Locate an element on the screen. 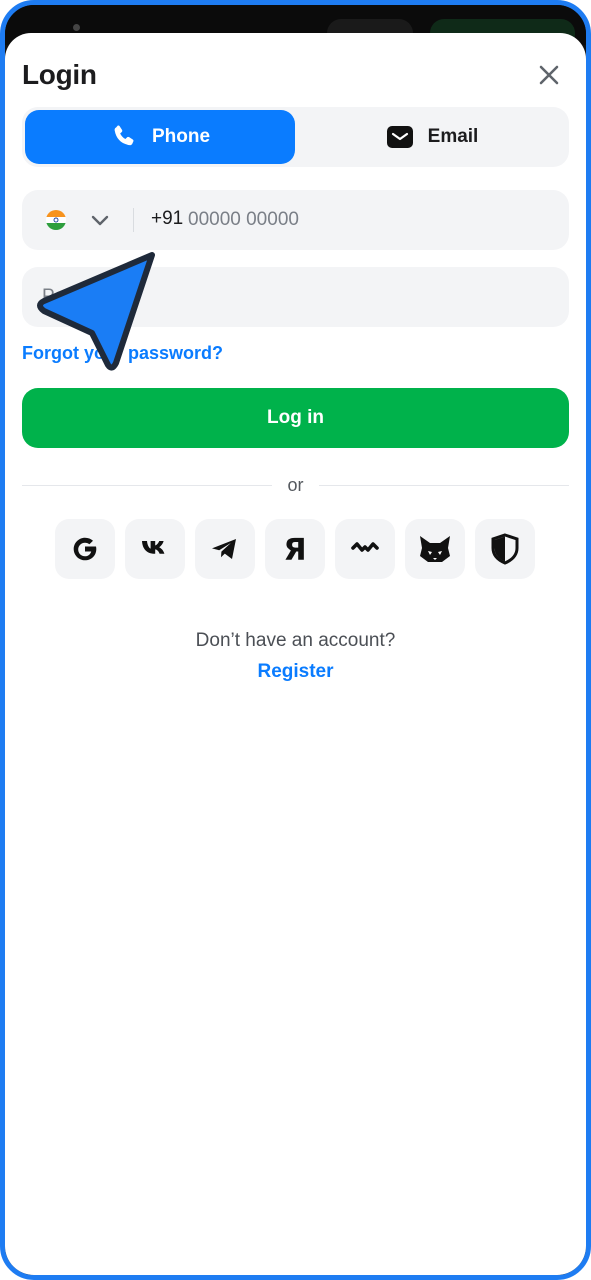  svg-text: Я is located at coordinates (294, 550).